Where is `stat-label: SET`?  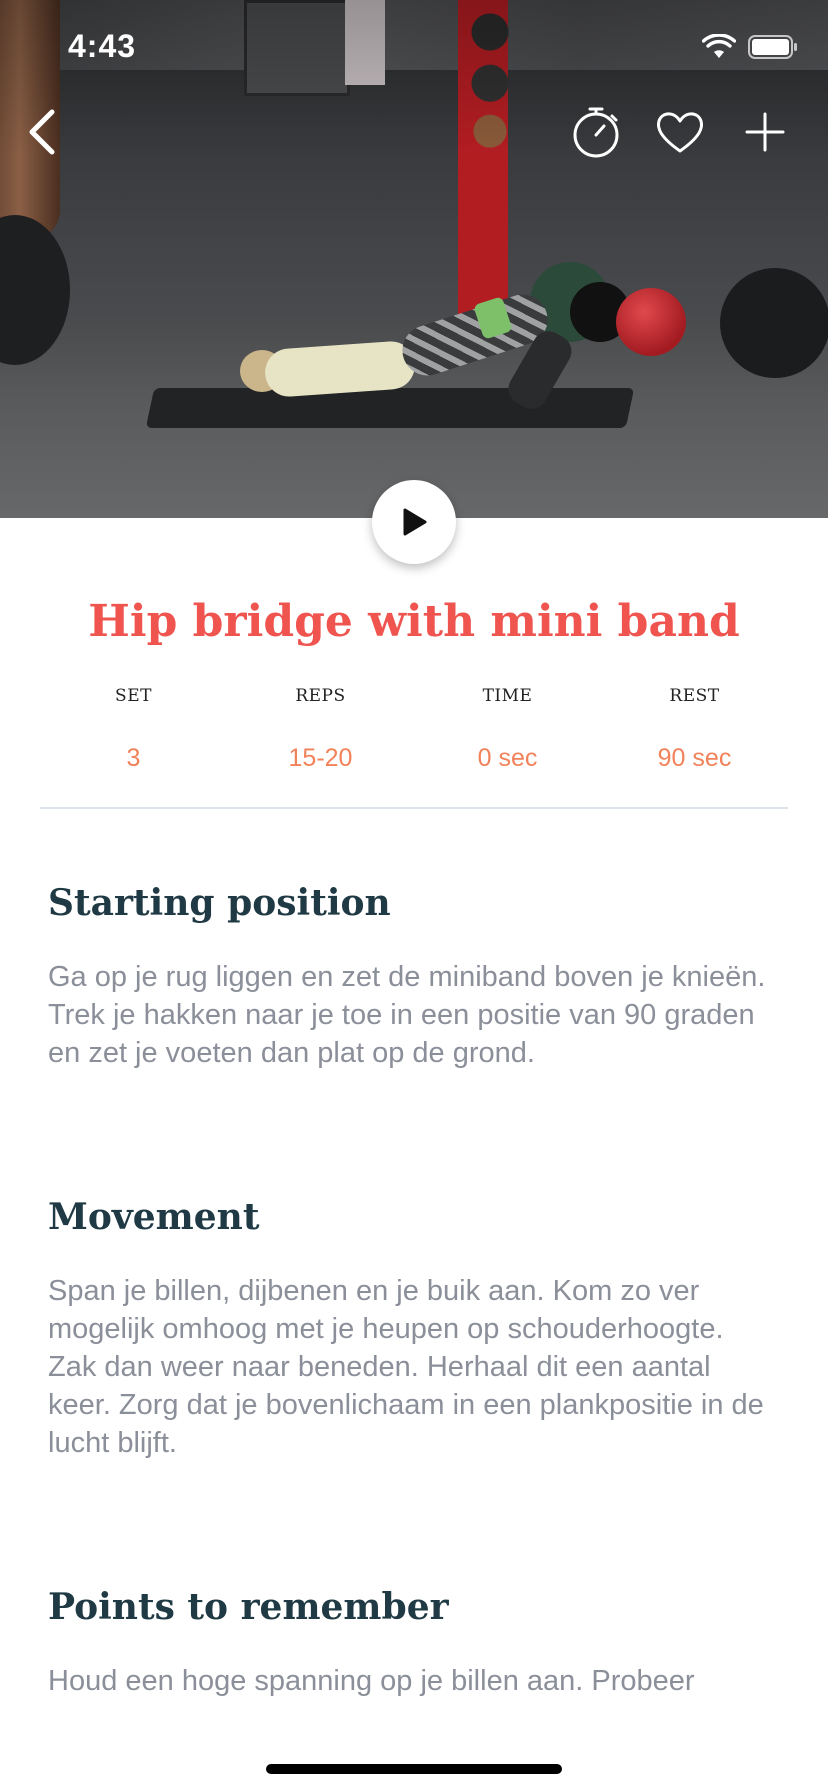
stat-label: SET is located at coordinates (133, 696).